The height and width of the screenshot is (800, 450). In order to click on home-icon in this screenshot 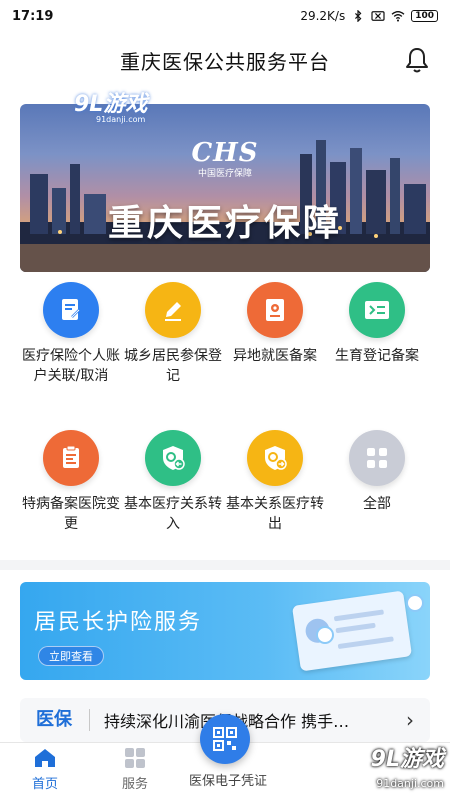, I will do `click(45, 758)`.